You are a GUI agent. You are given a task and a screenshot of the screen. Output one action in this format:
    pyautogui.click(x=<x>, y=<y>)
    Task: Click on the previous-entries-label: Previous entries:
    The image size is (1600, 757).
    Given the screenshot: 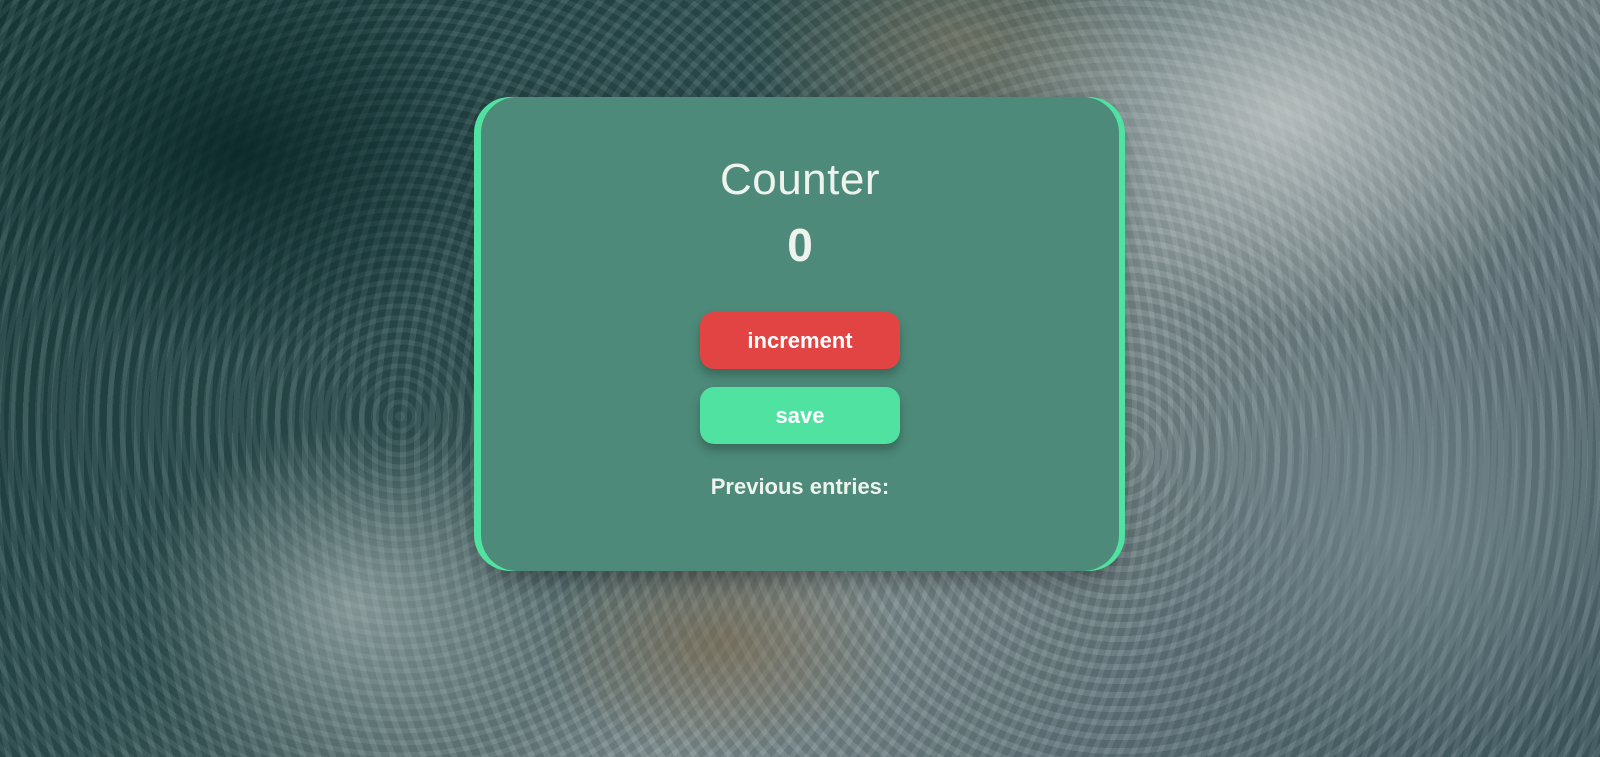 What is the action you would take?
    pyautogui.click(x=800, y=486)
    